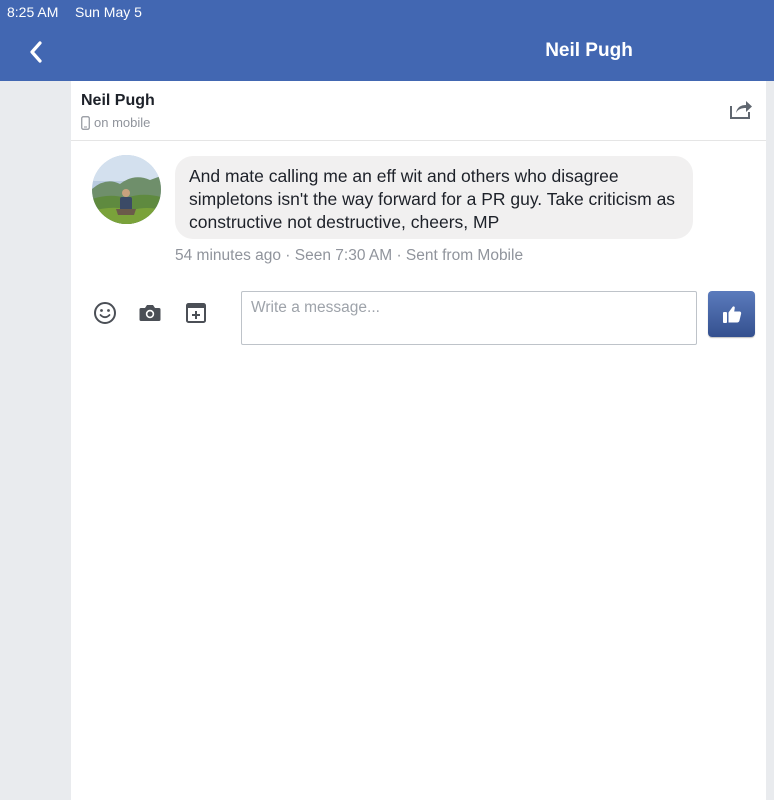  I want to click on share-icon, so click(741, 110).